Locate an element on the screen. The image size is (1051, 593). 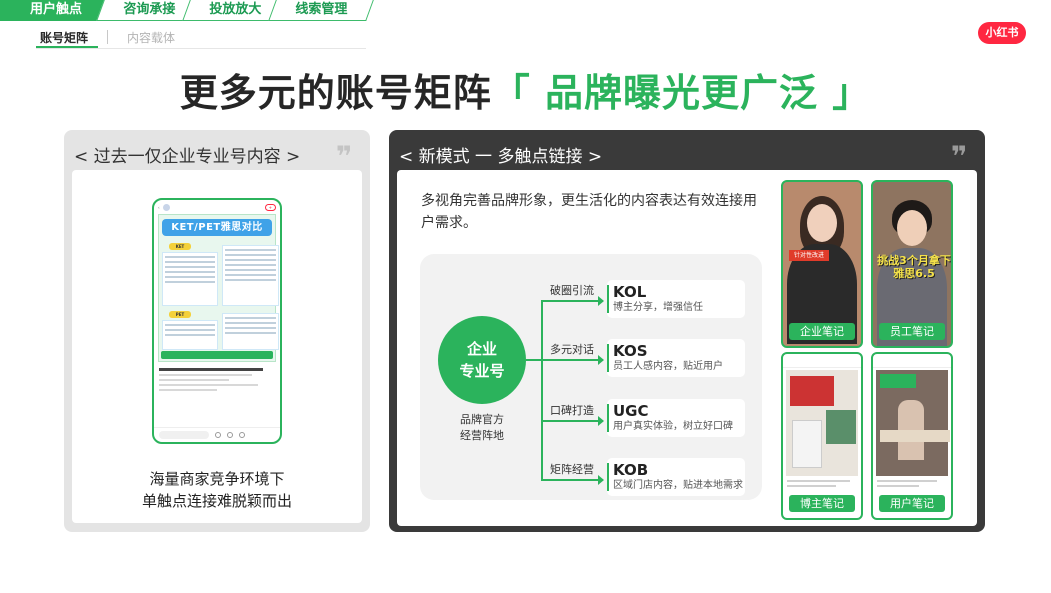
card-subtitle: 用户真实体验，树立好口碑 is located at coordinates (673, 426).